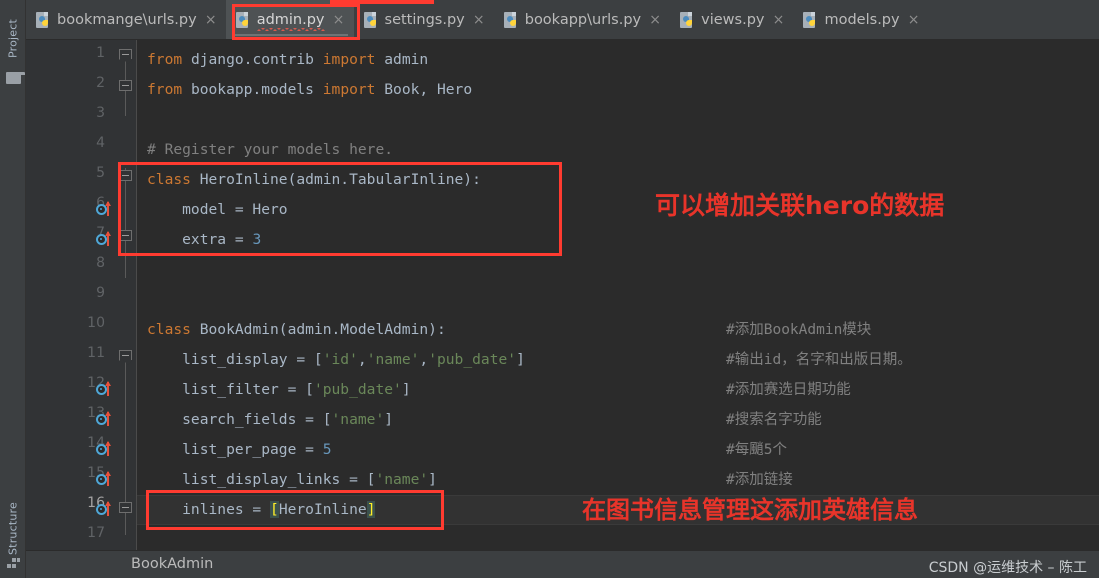  I want to click on annotation-text-inlines: 在图书信息管理这添加英雄信息, so click(750, 510).